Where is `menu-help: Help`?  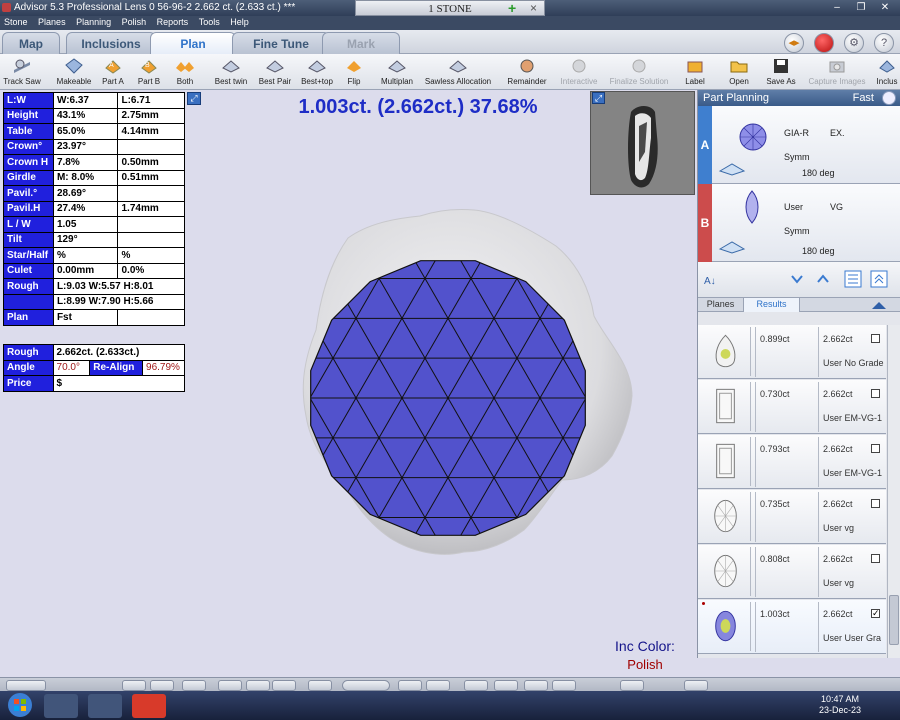
menu-help: Help is located at coordinates (239, 22).